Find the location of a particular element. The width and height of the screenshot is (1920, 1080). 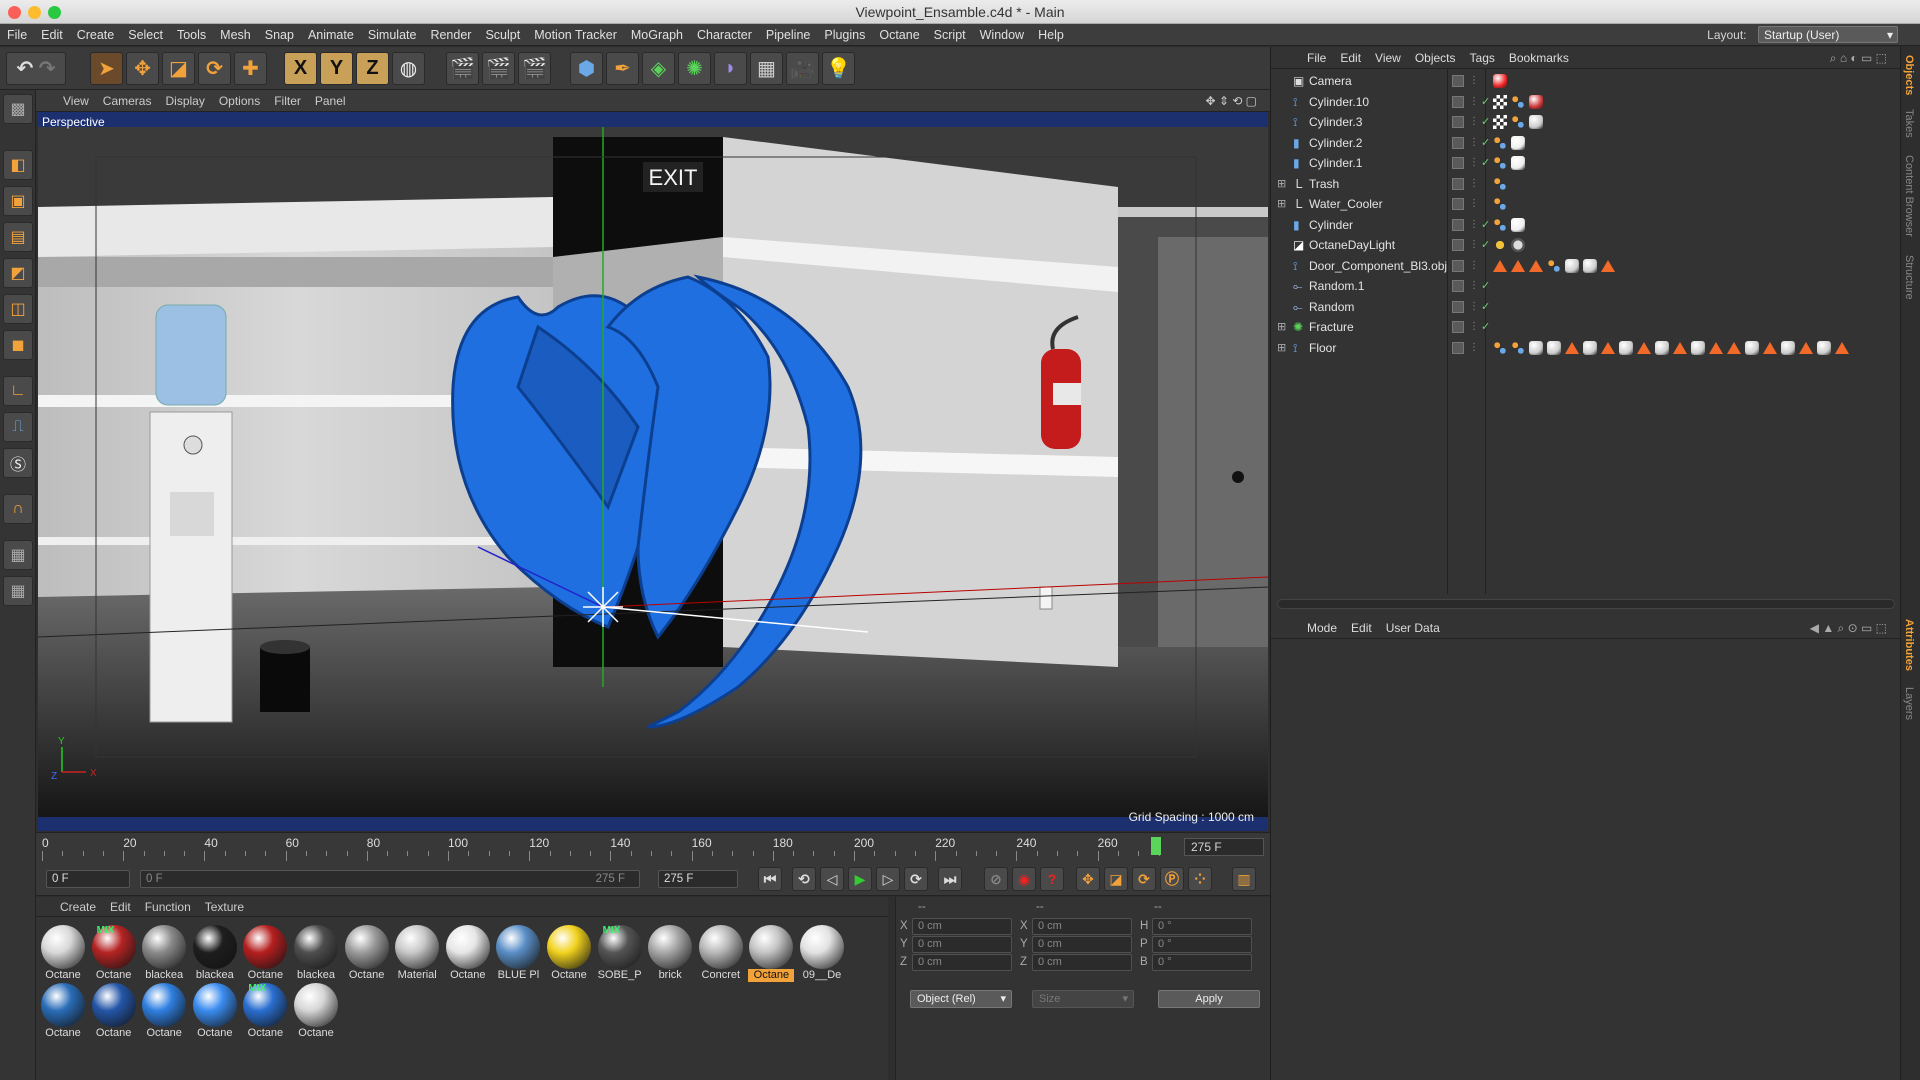

menu-motion-tracker: Motion Tracker is located at coordinates (575, 35).